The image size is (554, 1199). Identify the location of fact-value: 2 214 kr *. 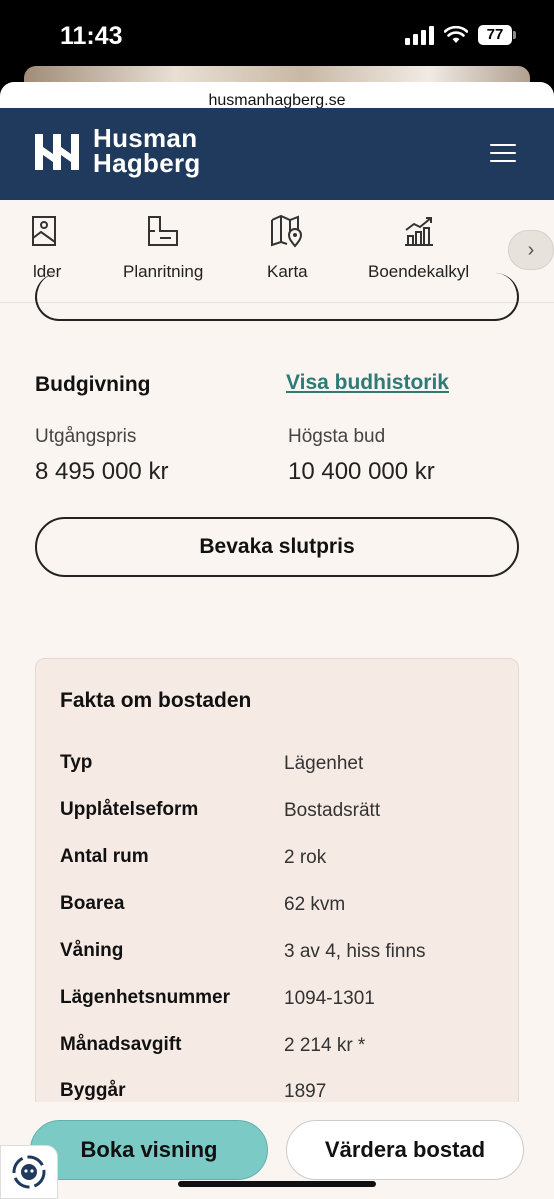
(325, 1045).